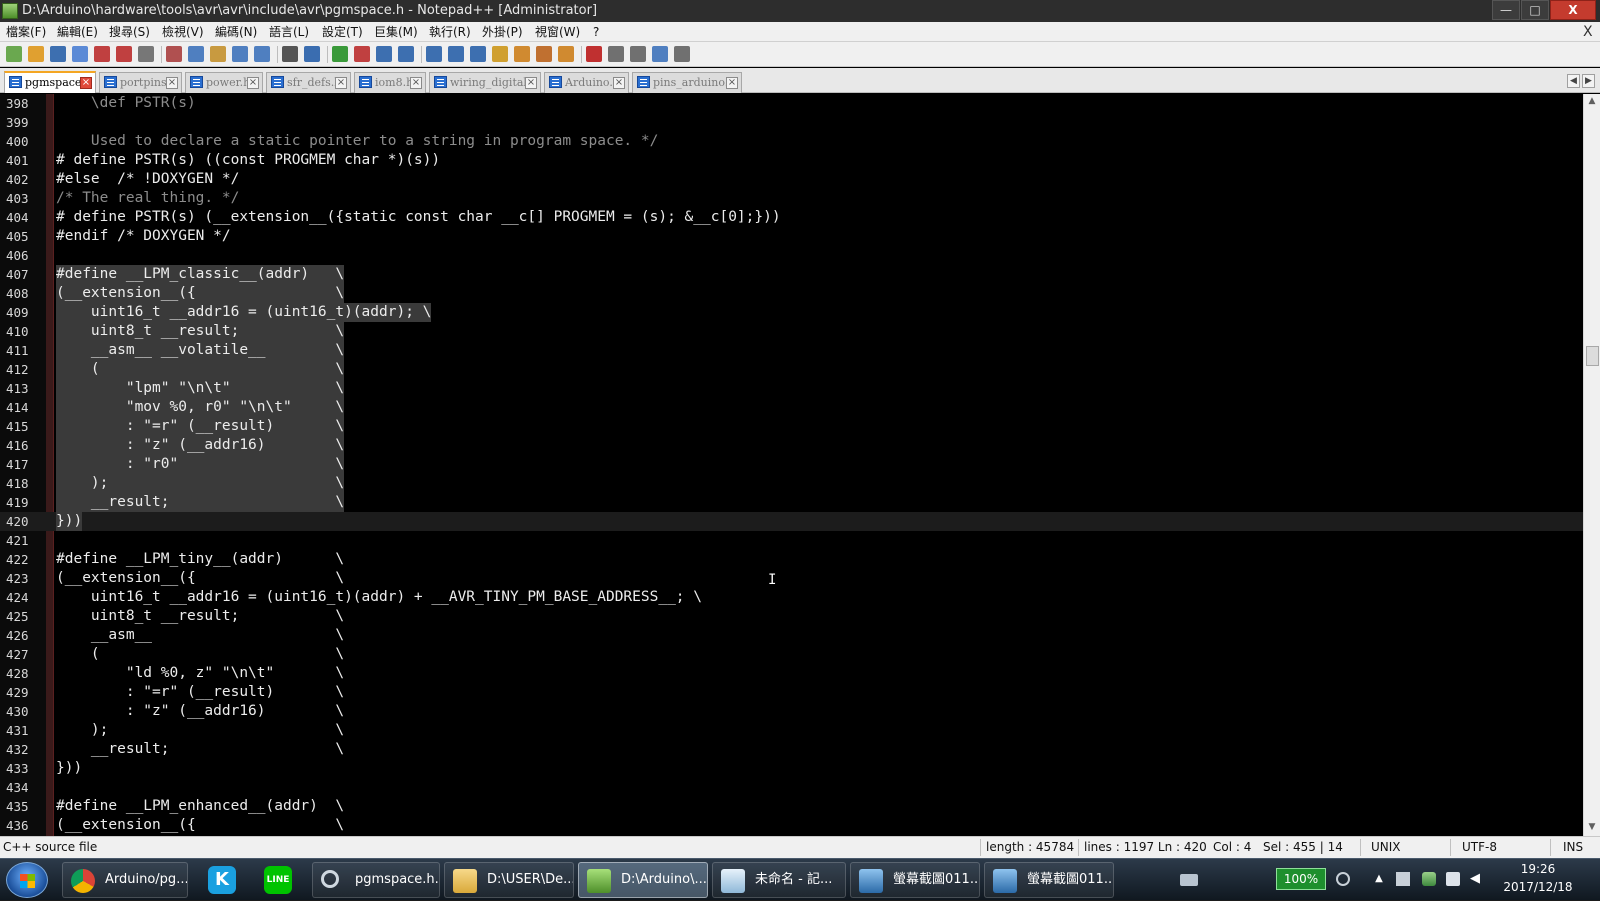 Image resolution: width=1600 pixels, height=901 pixels. I want to click on code-line: 425 uint8_t __result; \, so click(791, 616).